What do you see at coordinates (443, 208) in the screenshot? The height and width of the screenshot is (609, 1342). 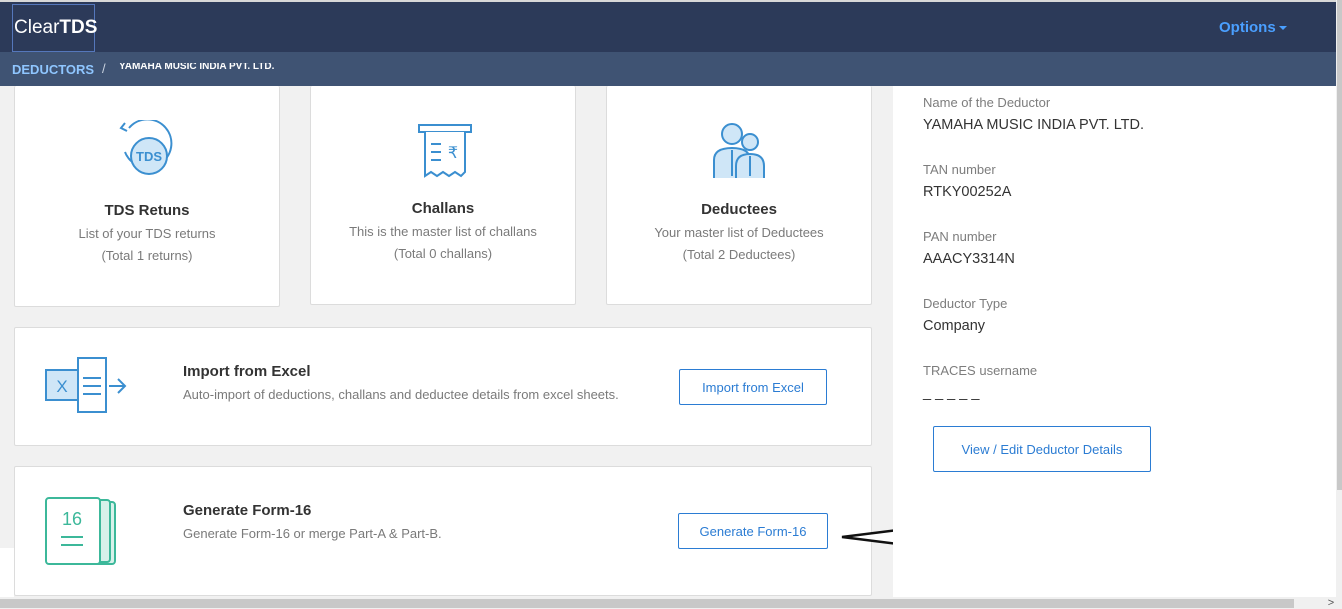 I see `tile-title: Challans` at bounding box center [443, 208].